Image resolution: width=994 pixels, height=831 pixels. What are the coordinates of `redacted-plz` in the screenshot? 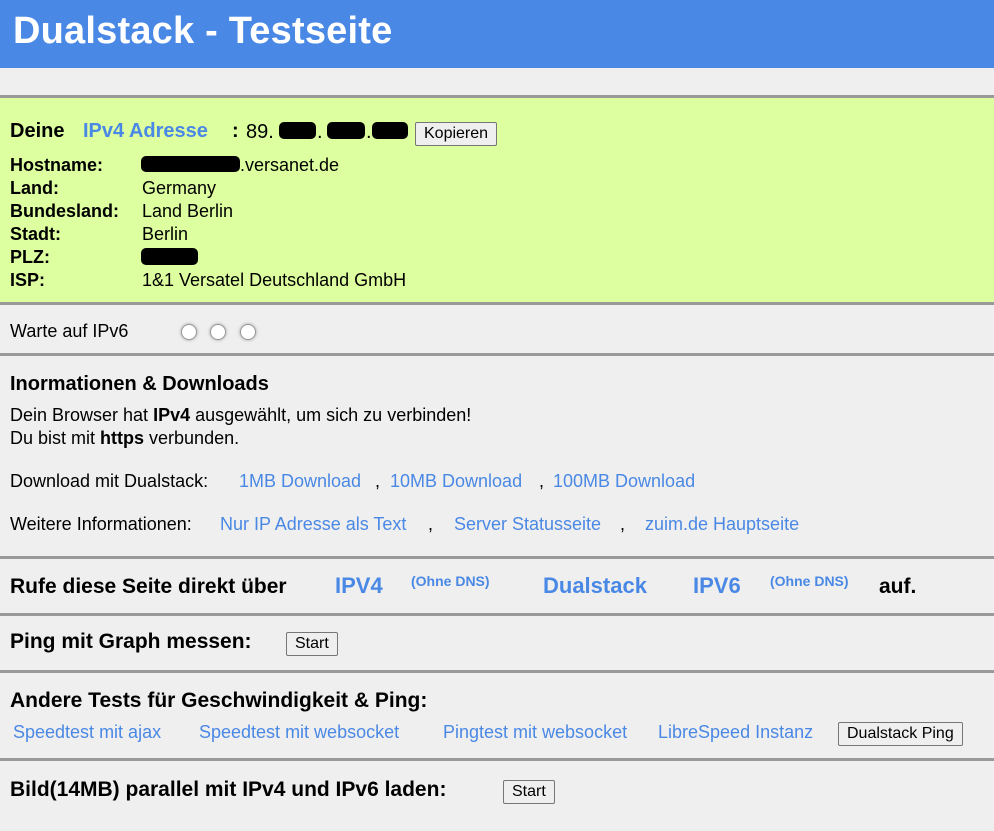 It's located at (169, 256).